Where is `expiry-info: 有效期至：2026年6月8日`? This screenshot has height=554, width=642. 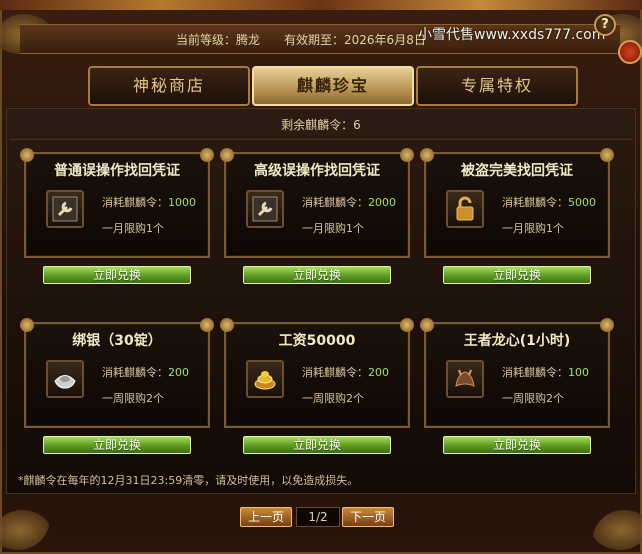
expiry-info: 有效期至：2026年6月8日 is located at coordinates (355, 39).